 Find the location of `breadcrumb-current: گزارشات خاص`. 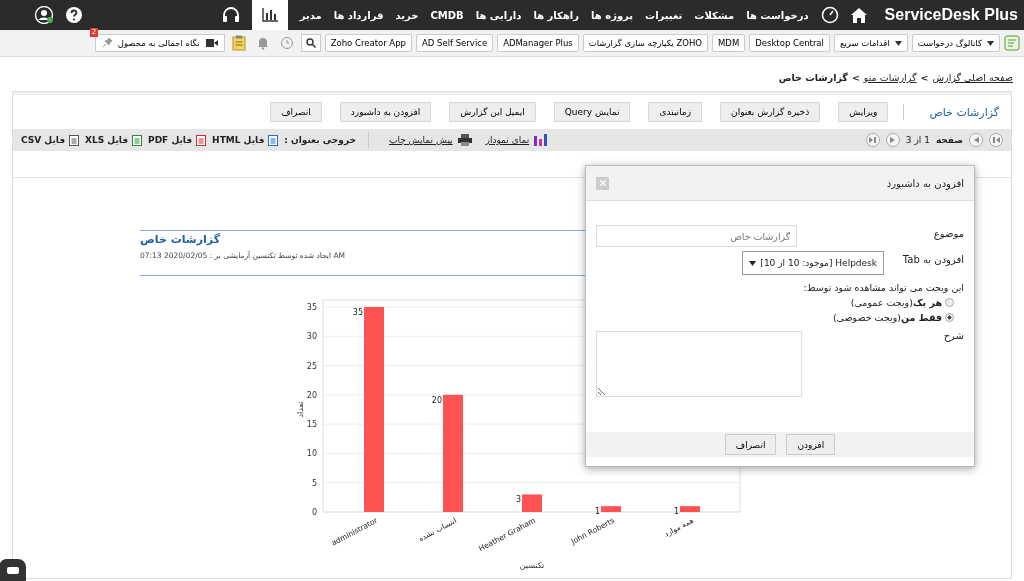

breadcrumb-current: گزارشات خاص is located at coordinates (813, 79).